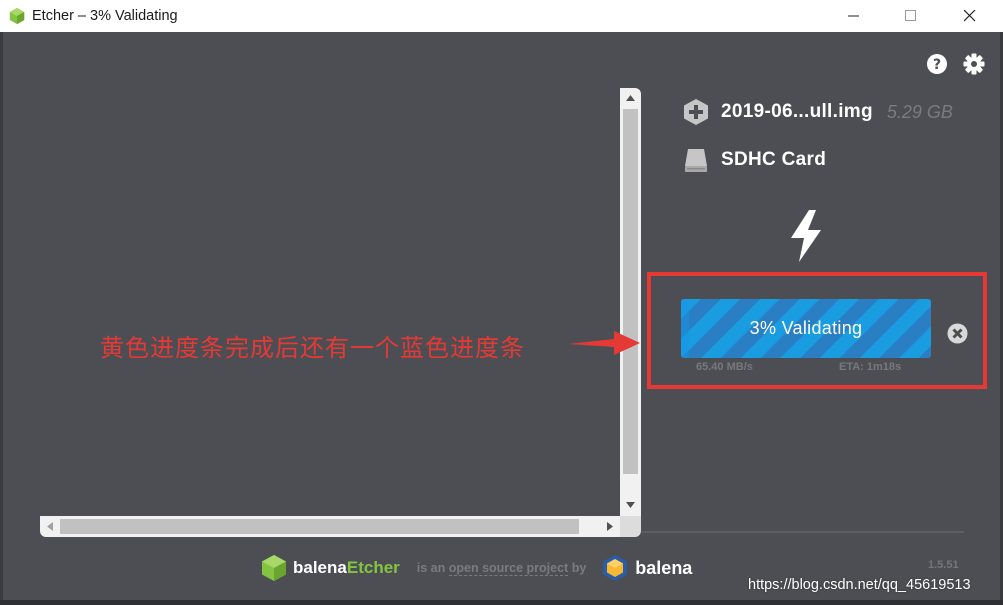 This screenshot has height=605, width=1003. I want to click on minimize-button, so click(854, 16).